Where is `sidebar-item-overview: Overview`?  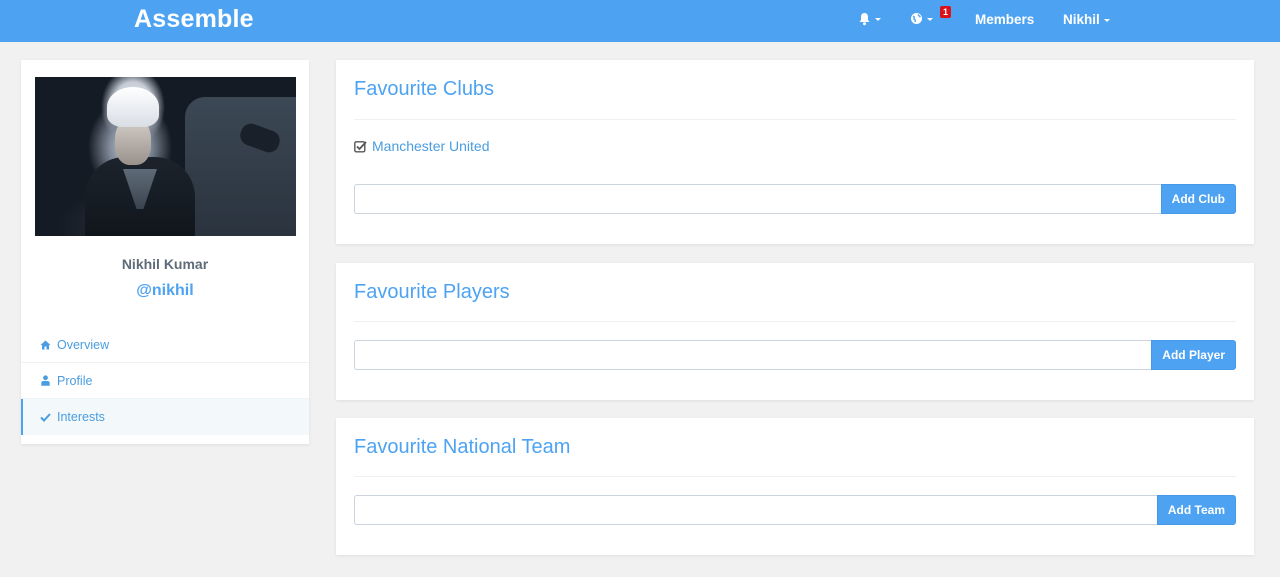
sidebar-item-overview: Overview is located at coordinates (165, 345).